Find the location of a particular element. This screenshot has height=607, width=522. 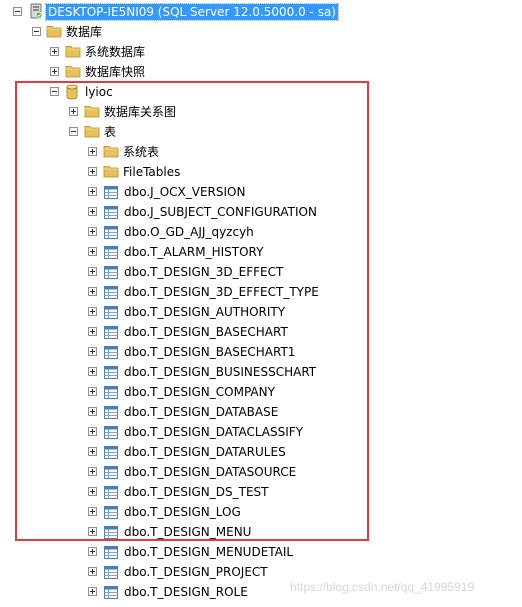

tree-node-system-tables: 系统表 is located at coordinates (261, 152).